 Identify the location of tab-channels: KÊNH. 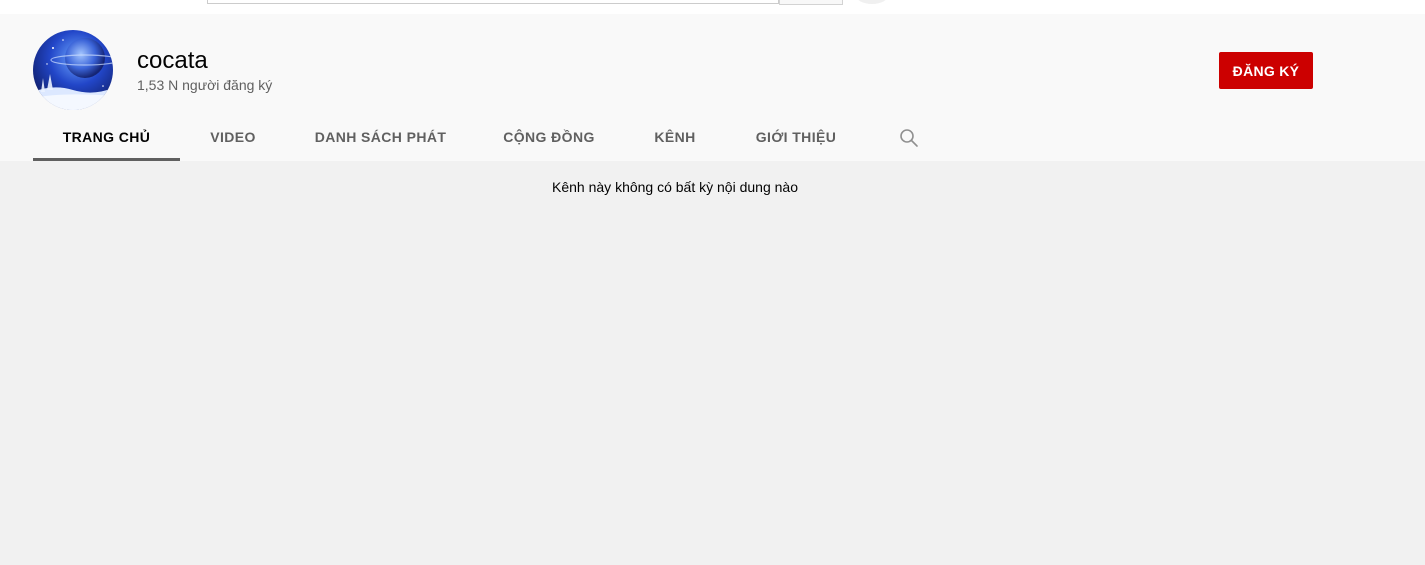
(675, 137).